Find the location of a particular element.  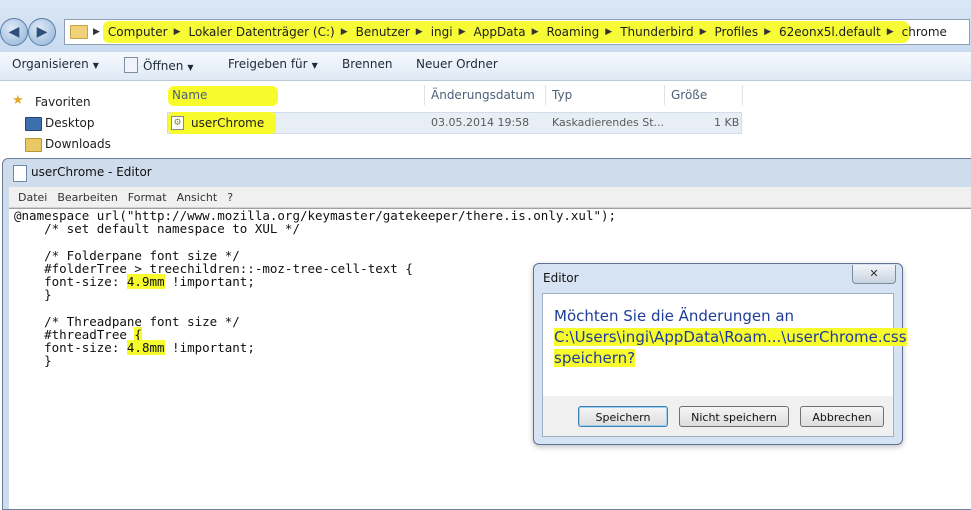

dont-save-button: Nicht speichern is located at coordinates (734, 416).